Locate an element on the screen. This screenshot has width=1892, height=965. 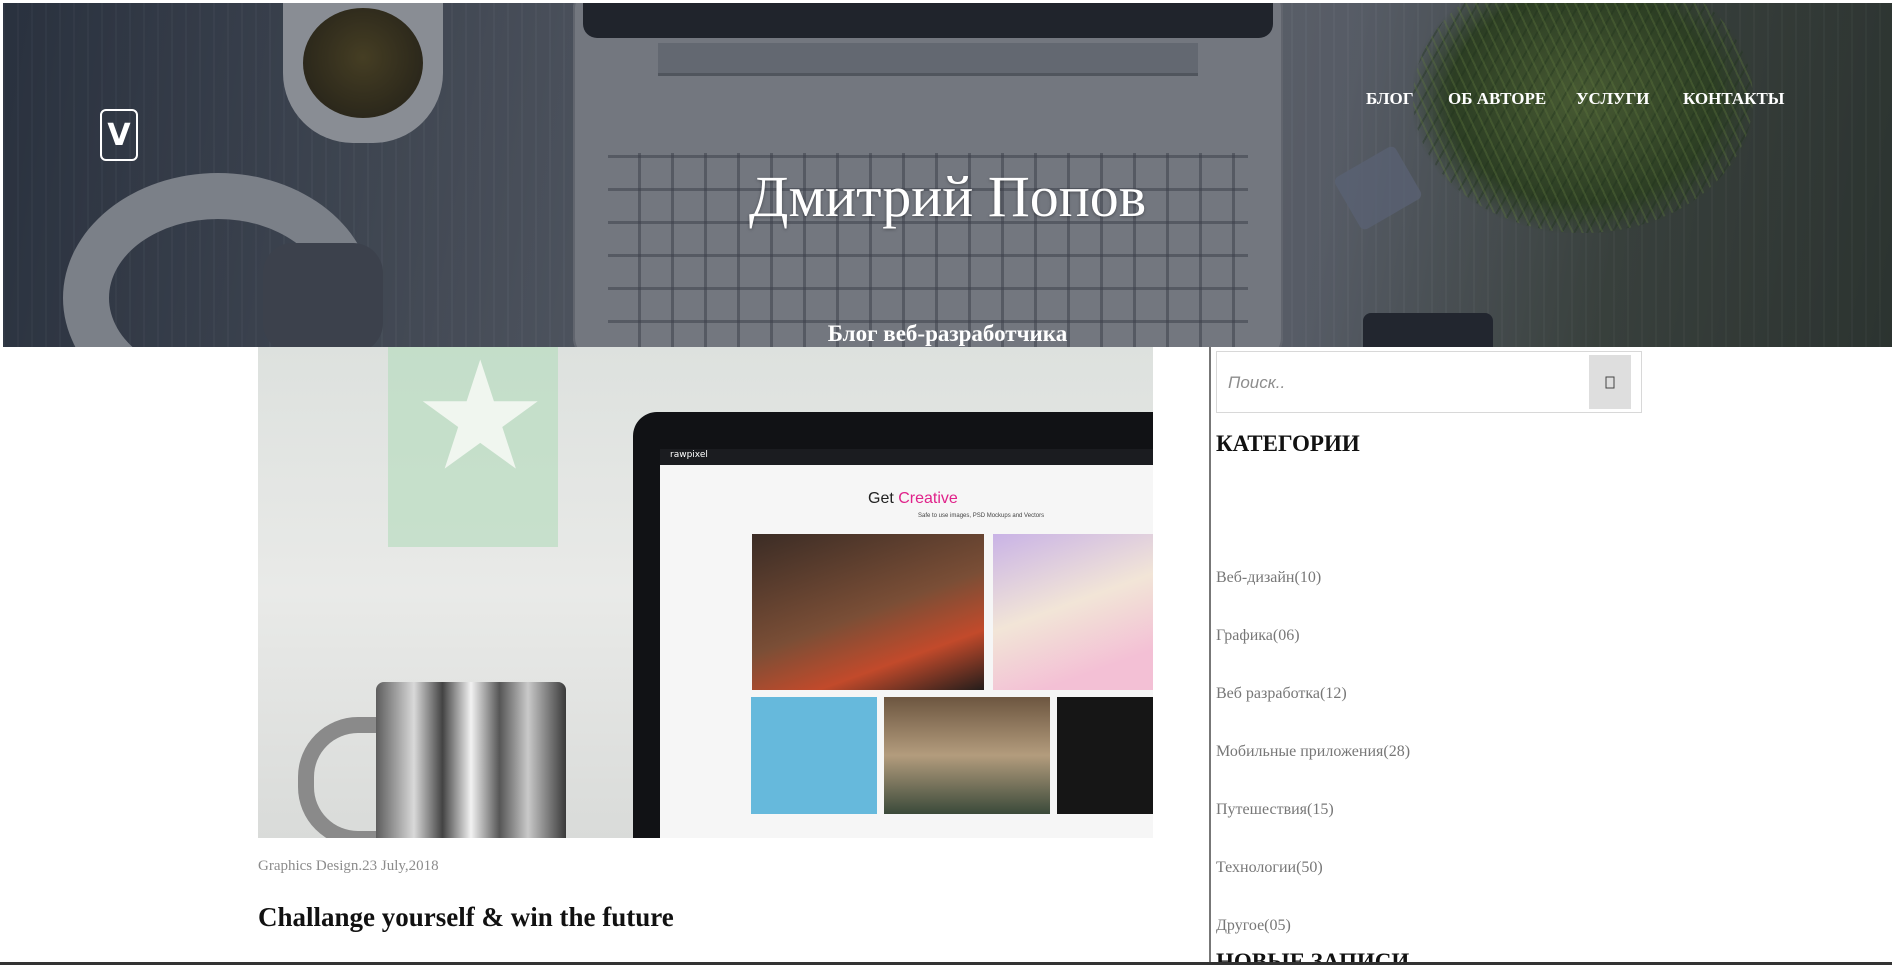
category-link: Веб разработка(12) is located at coordinates (1281, 694).